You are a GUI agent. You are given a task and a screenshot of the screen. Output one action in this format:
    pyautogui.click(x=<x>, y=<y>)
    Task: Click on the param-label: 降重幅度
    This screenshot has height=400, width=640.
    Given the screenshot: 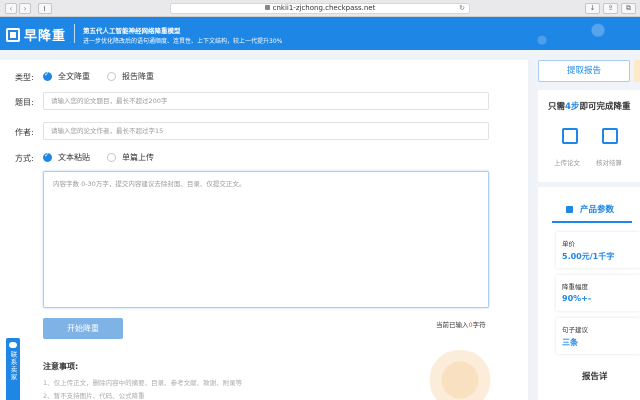 What is the action you would take?
    pyautogui.click(x=575, y=287)
    